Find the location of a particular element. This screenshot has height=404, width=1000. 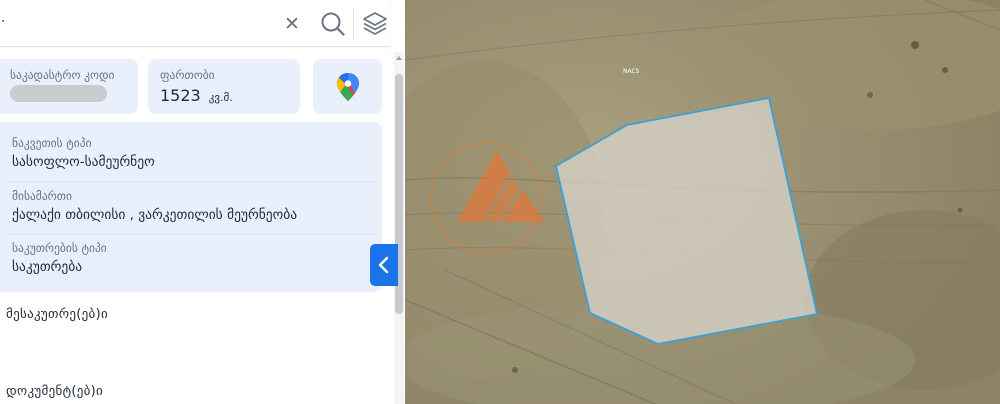

chevron-left-icon is located at coordinates (383, 265).